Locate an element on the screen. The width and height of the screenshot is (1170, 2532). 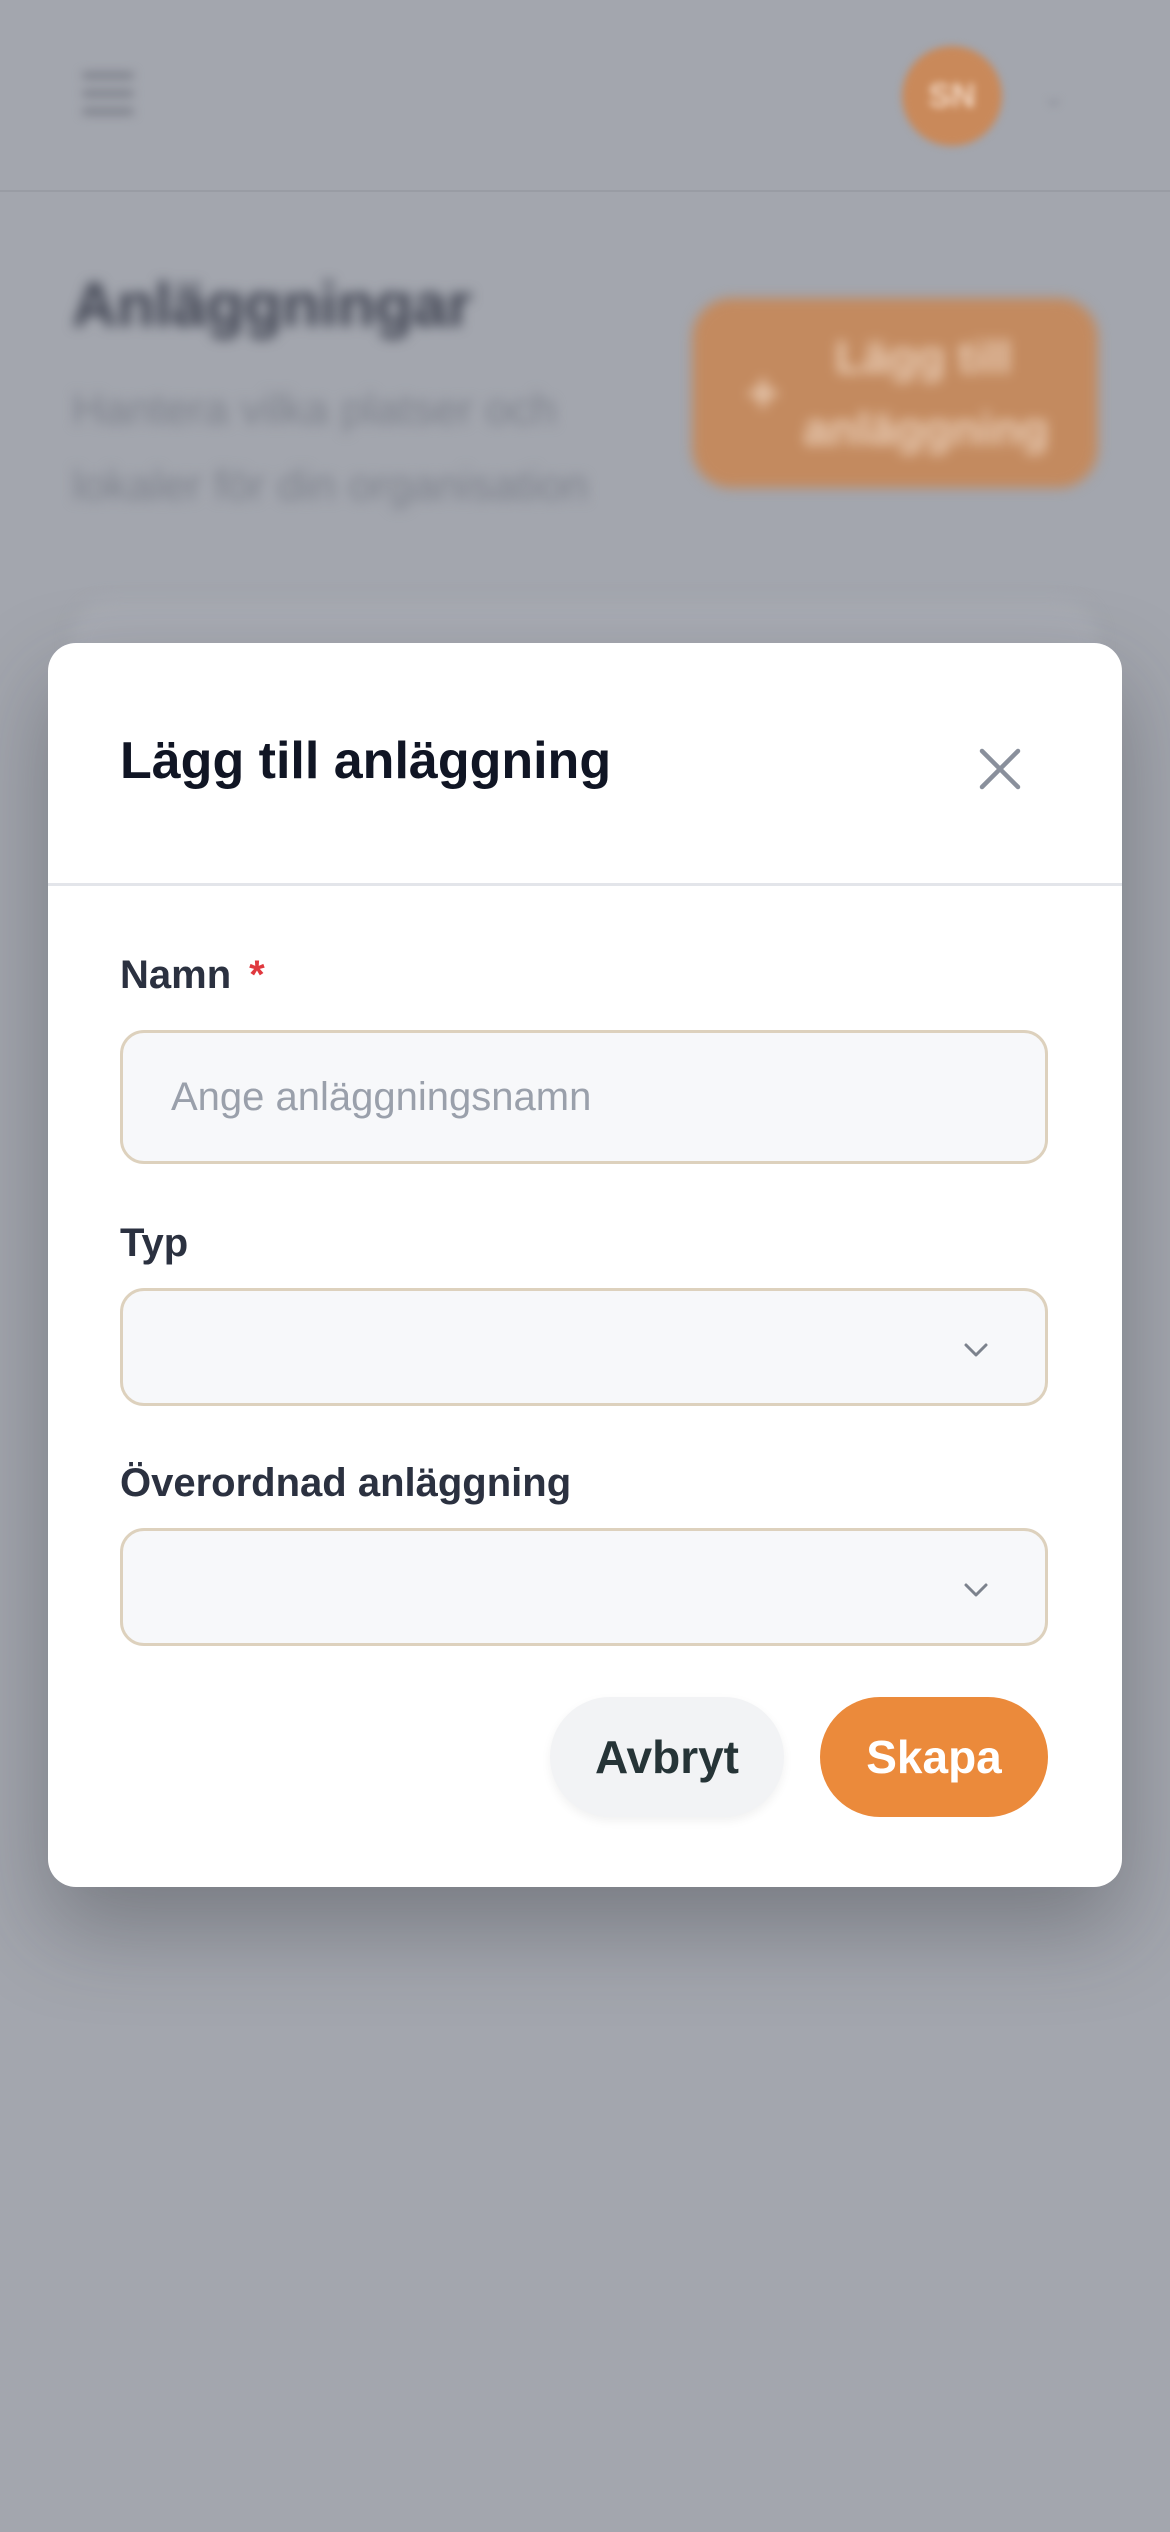
parent-facility-label: Överordnad anläggning is located at coordinates (346, 1483).